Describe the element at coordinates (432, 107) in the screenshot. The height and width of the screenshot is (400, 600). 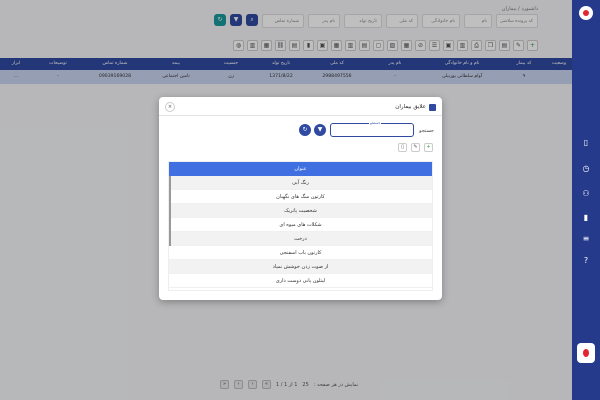
I see `modal-title-icon` at that location.